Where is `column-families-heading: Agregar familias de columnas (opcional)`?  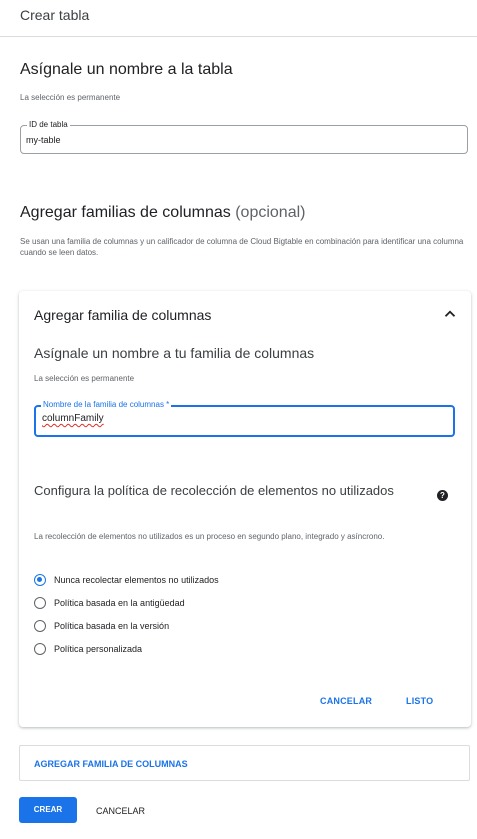
column-families-heading: Agregar familias de columnas (opcional) is located at coordinates (162, 213).